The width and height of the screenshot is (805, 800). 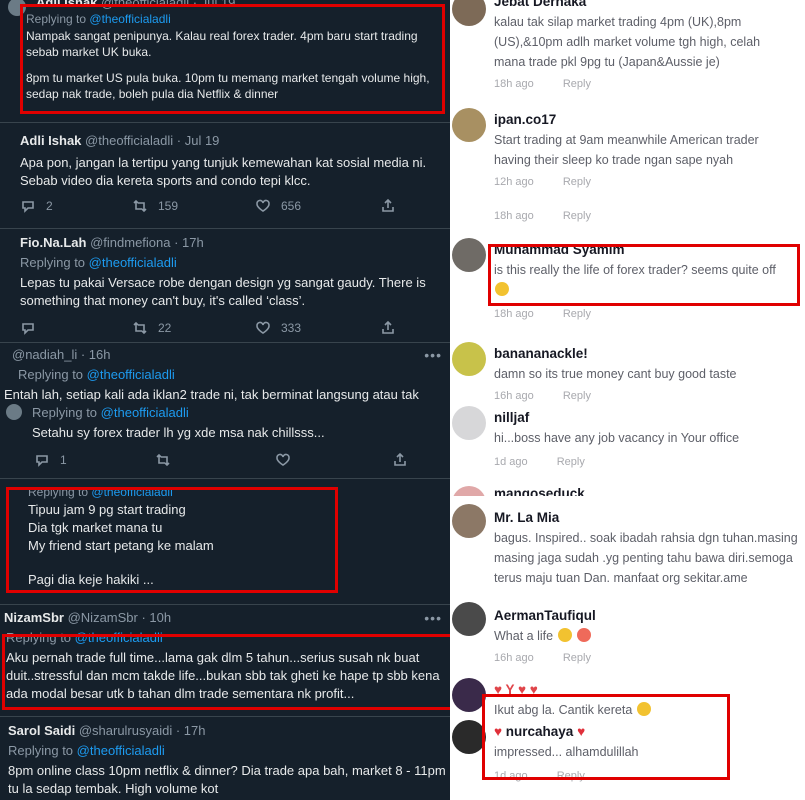 I want to click on comment-username: Mr. La Mia, so click(x=526, y=518).